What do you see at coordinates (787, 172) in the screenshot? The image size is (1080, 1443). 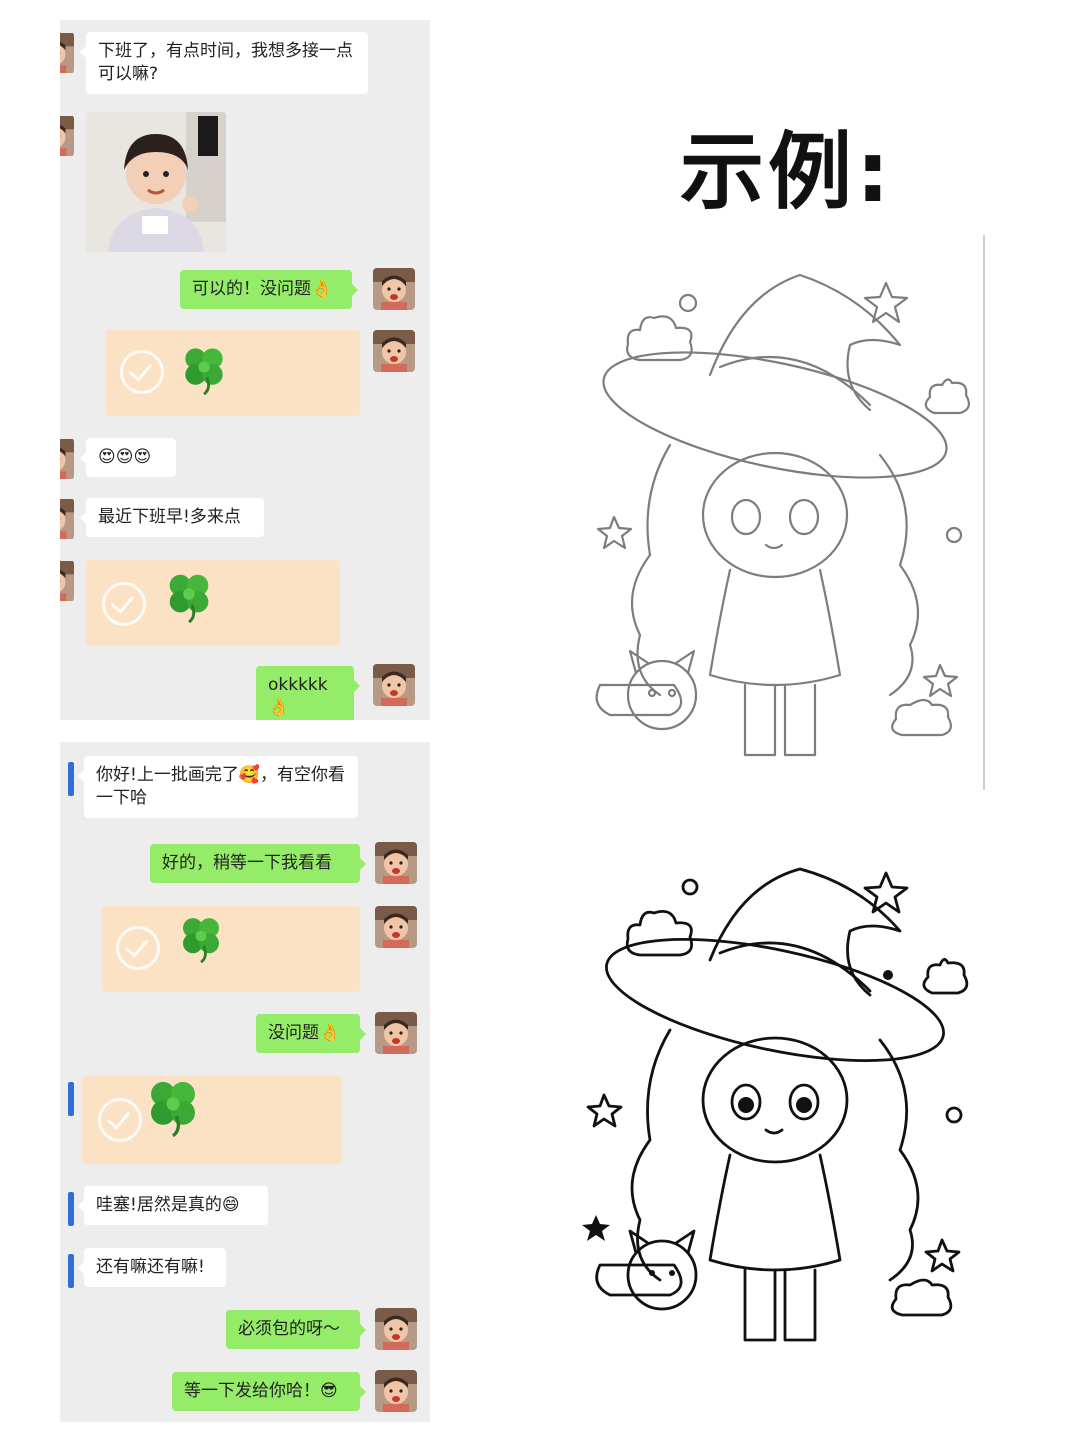 I see `example-heading: 示例:` at bounding box center [787, 172].